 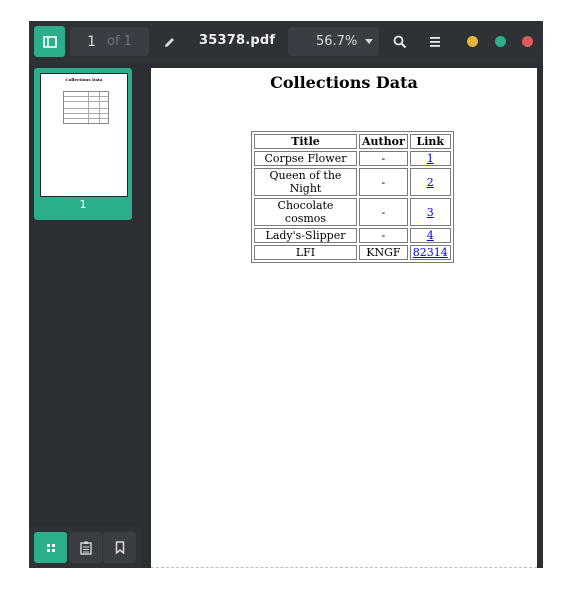 What do you see at coordinates (83, 204) in the screenshot?
I see `thumbnail-page-number: 1` at bounding box center [83, 204].